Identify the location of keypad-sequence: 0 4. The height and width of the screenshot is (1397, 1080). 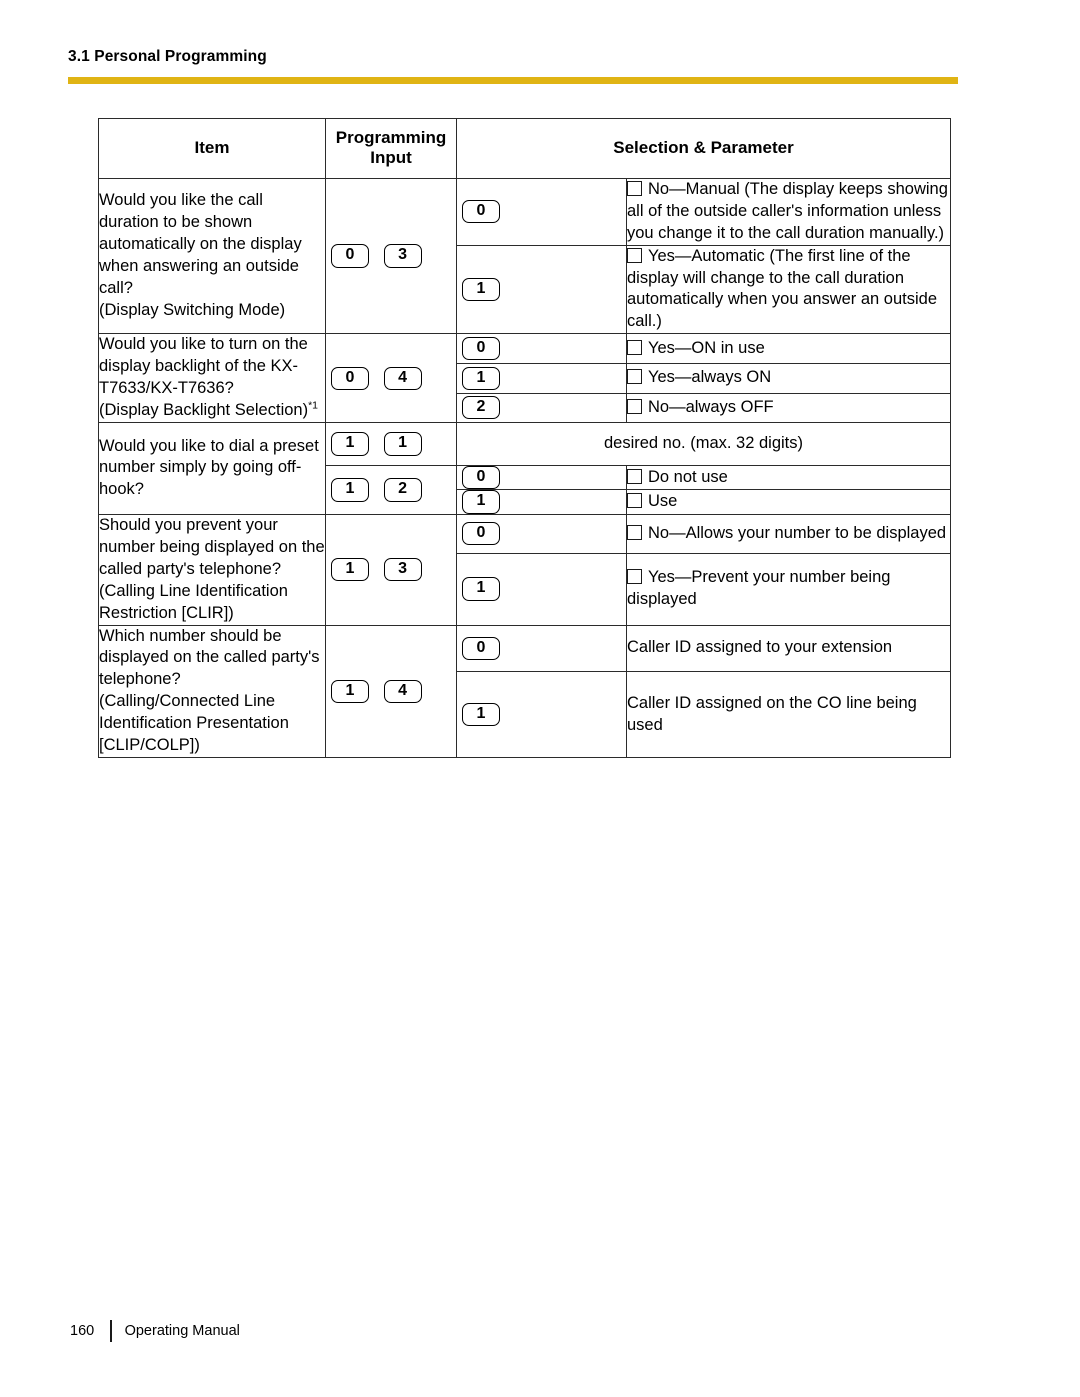
(376, 378).